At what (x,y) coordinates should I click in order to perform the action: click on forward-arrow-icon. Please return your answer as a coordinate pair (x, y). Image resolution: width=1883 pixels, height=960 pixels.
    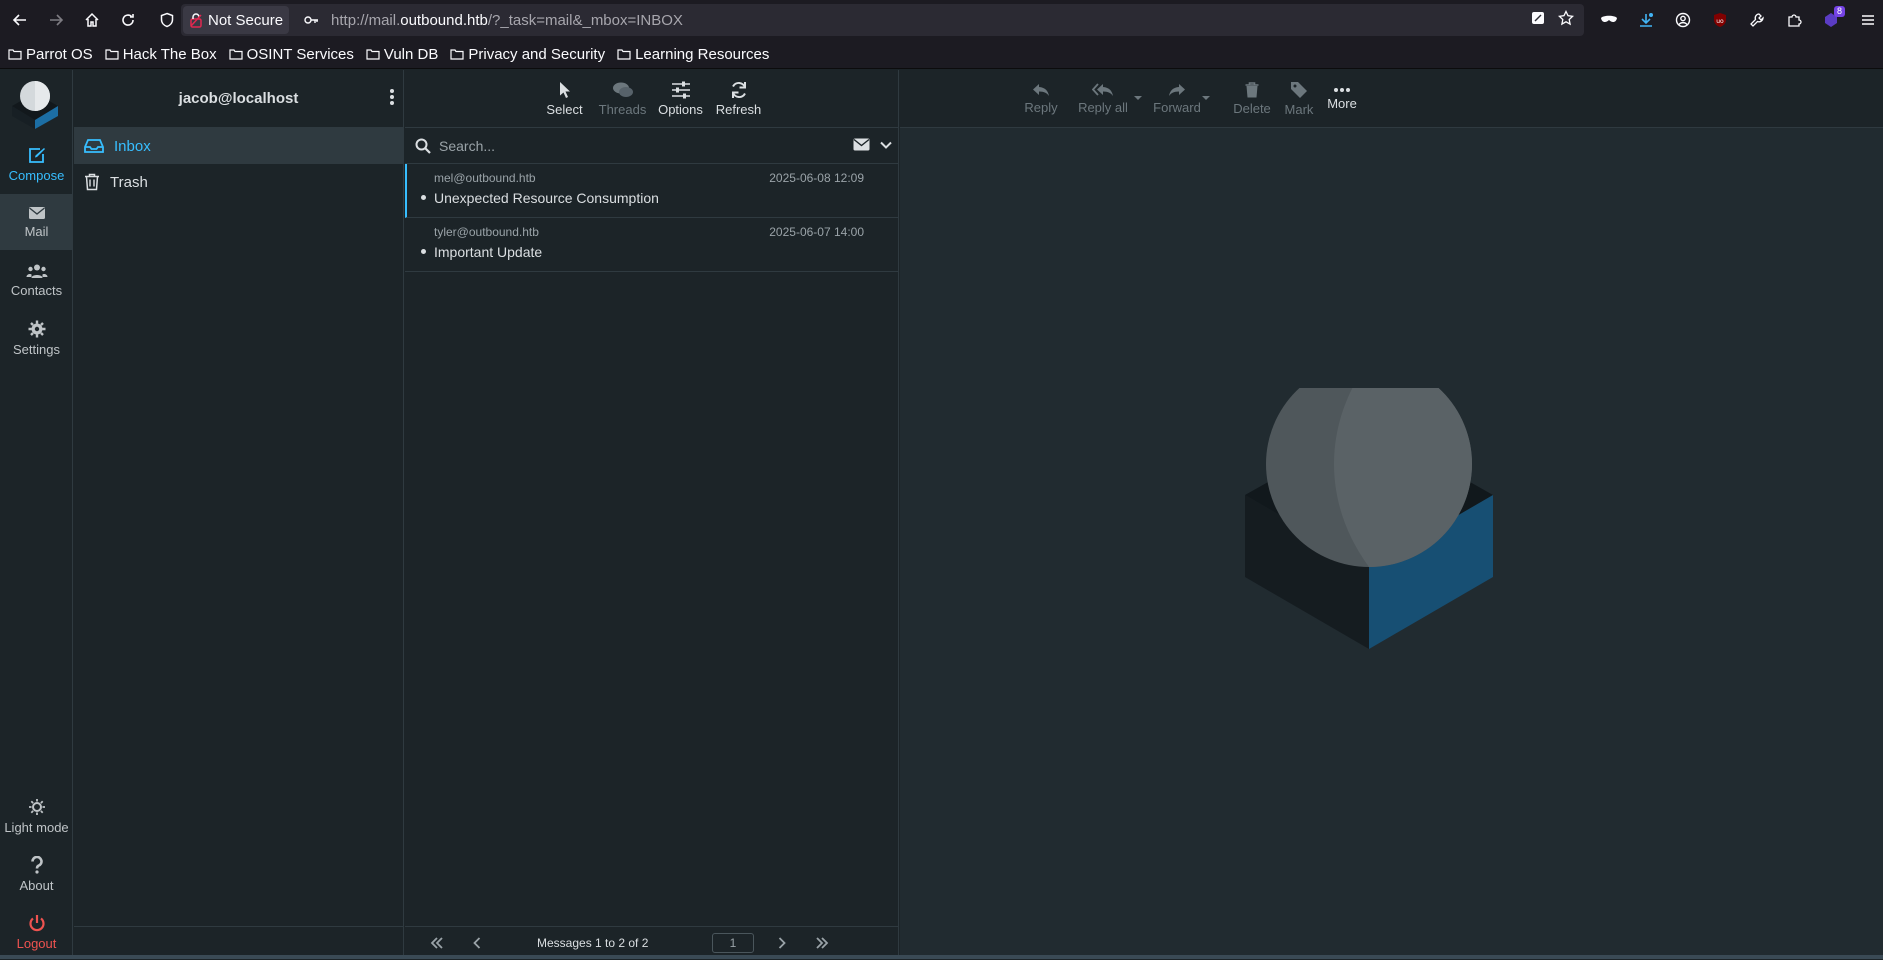
    Looking at the image, I should click on (57, 20).